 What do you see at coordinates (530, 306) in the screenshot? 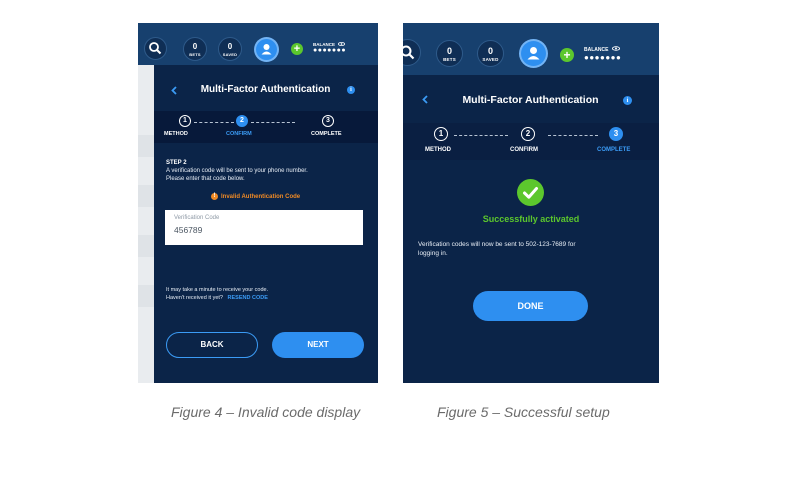
I see `done-button: DONE` at bounding box center [530, 306].